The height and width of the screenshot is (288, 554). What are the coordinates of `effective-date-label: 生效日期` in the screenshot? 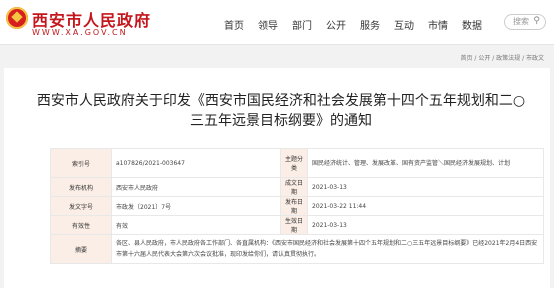 It's located at (294, 225).